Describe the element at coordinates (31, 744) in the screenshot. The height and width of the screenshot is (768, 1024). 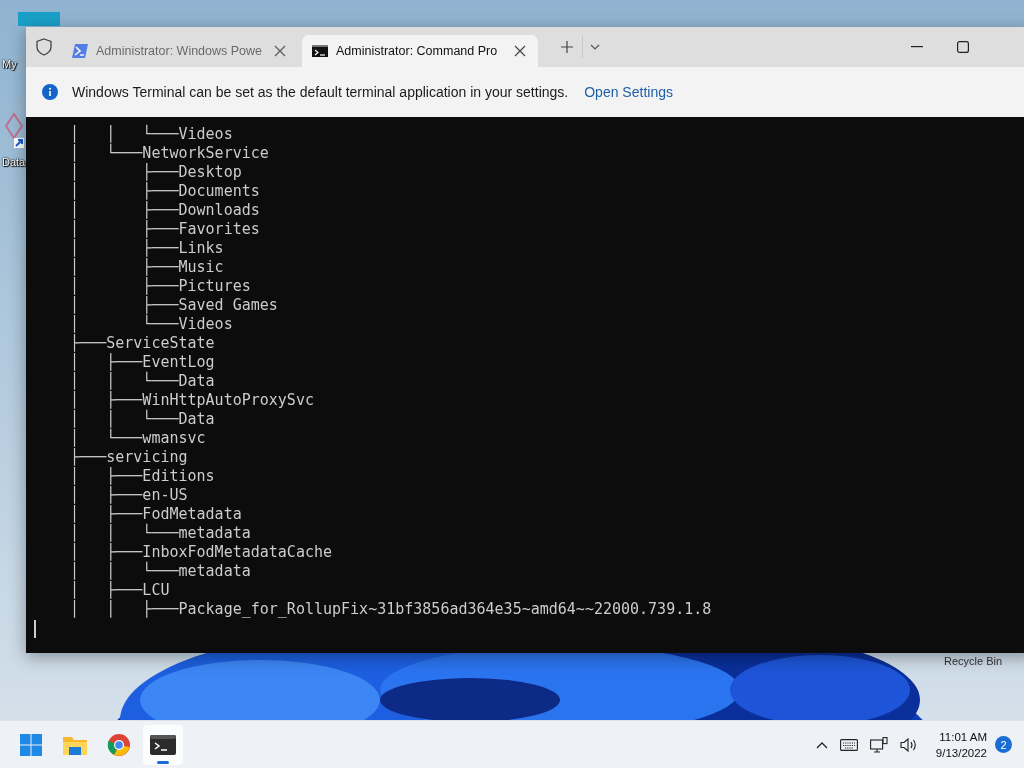
I see `windows-logo-icon` at that location.